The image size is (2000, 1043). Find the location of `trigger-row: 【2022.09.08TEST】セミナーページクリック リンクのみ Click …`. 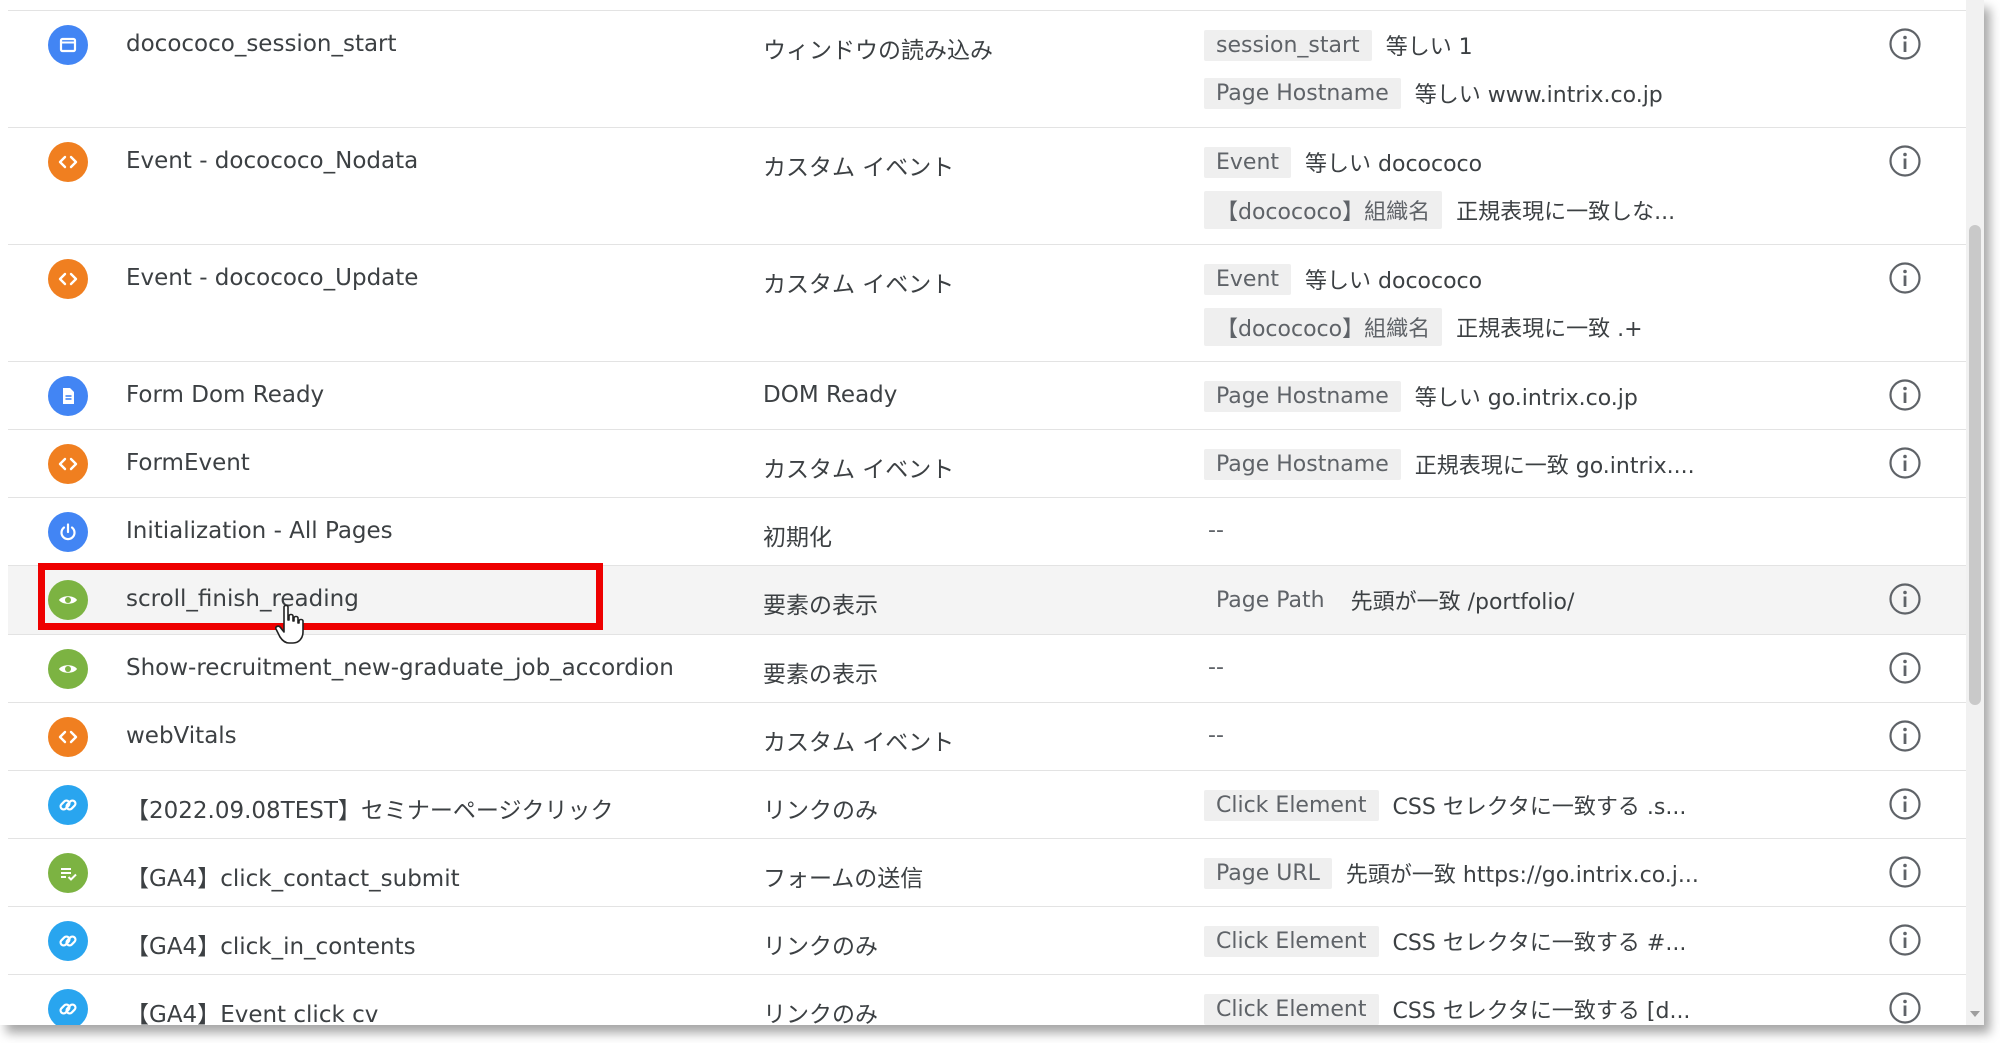

trigger-row: 【2022.09.08TEST】セミナーページクリック リンクのみ Click … is located at coordinates (987, 804).